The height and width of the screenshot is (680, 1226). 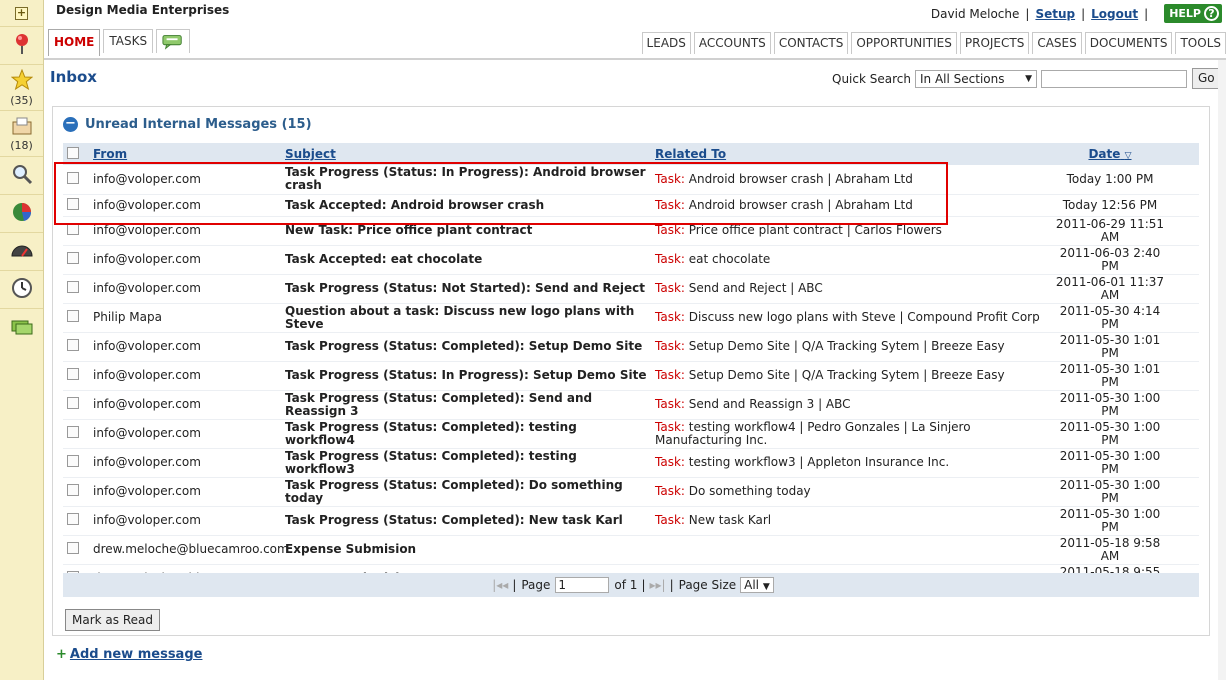 What do you see at coordinates (732, 43) in the screenshot?
I see `tab-accounts: ACCOUNTS` at bounding box center [732, 43].